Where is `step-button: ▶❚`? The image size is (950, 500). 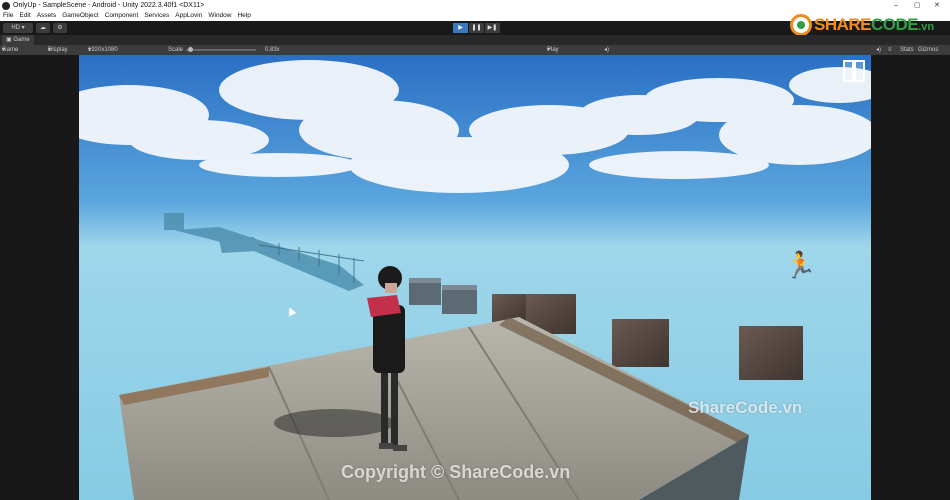
step-button: ▶❚ is located at coordinates (492, 28).